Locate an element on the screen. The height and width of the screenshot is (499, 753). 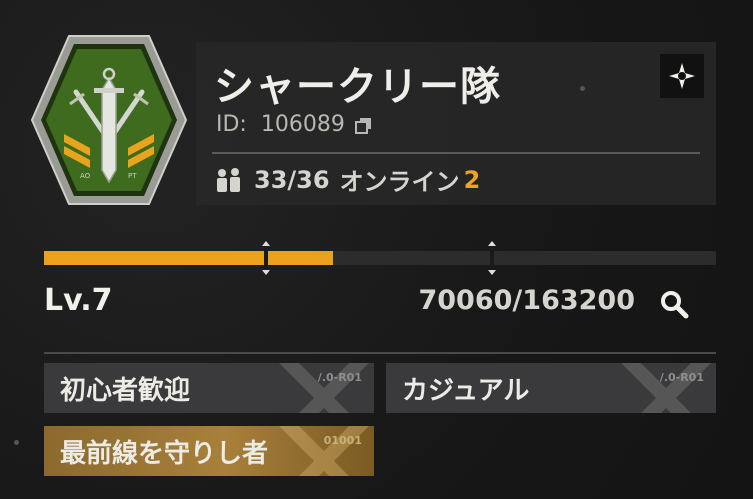
xp-value: 70060/163200 is located at coordinates (526, 300).